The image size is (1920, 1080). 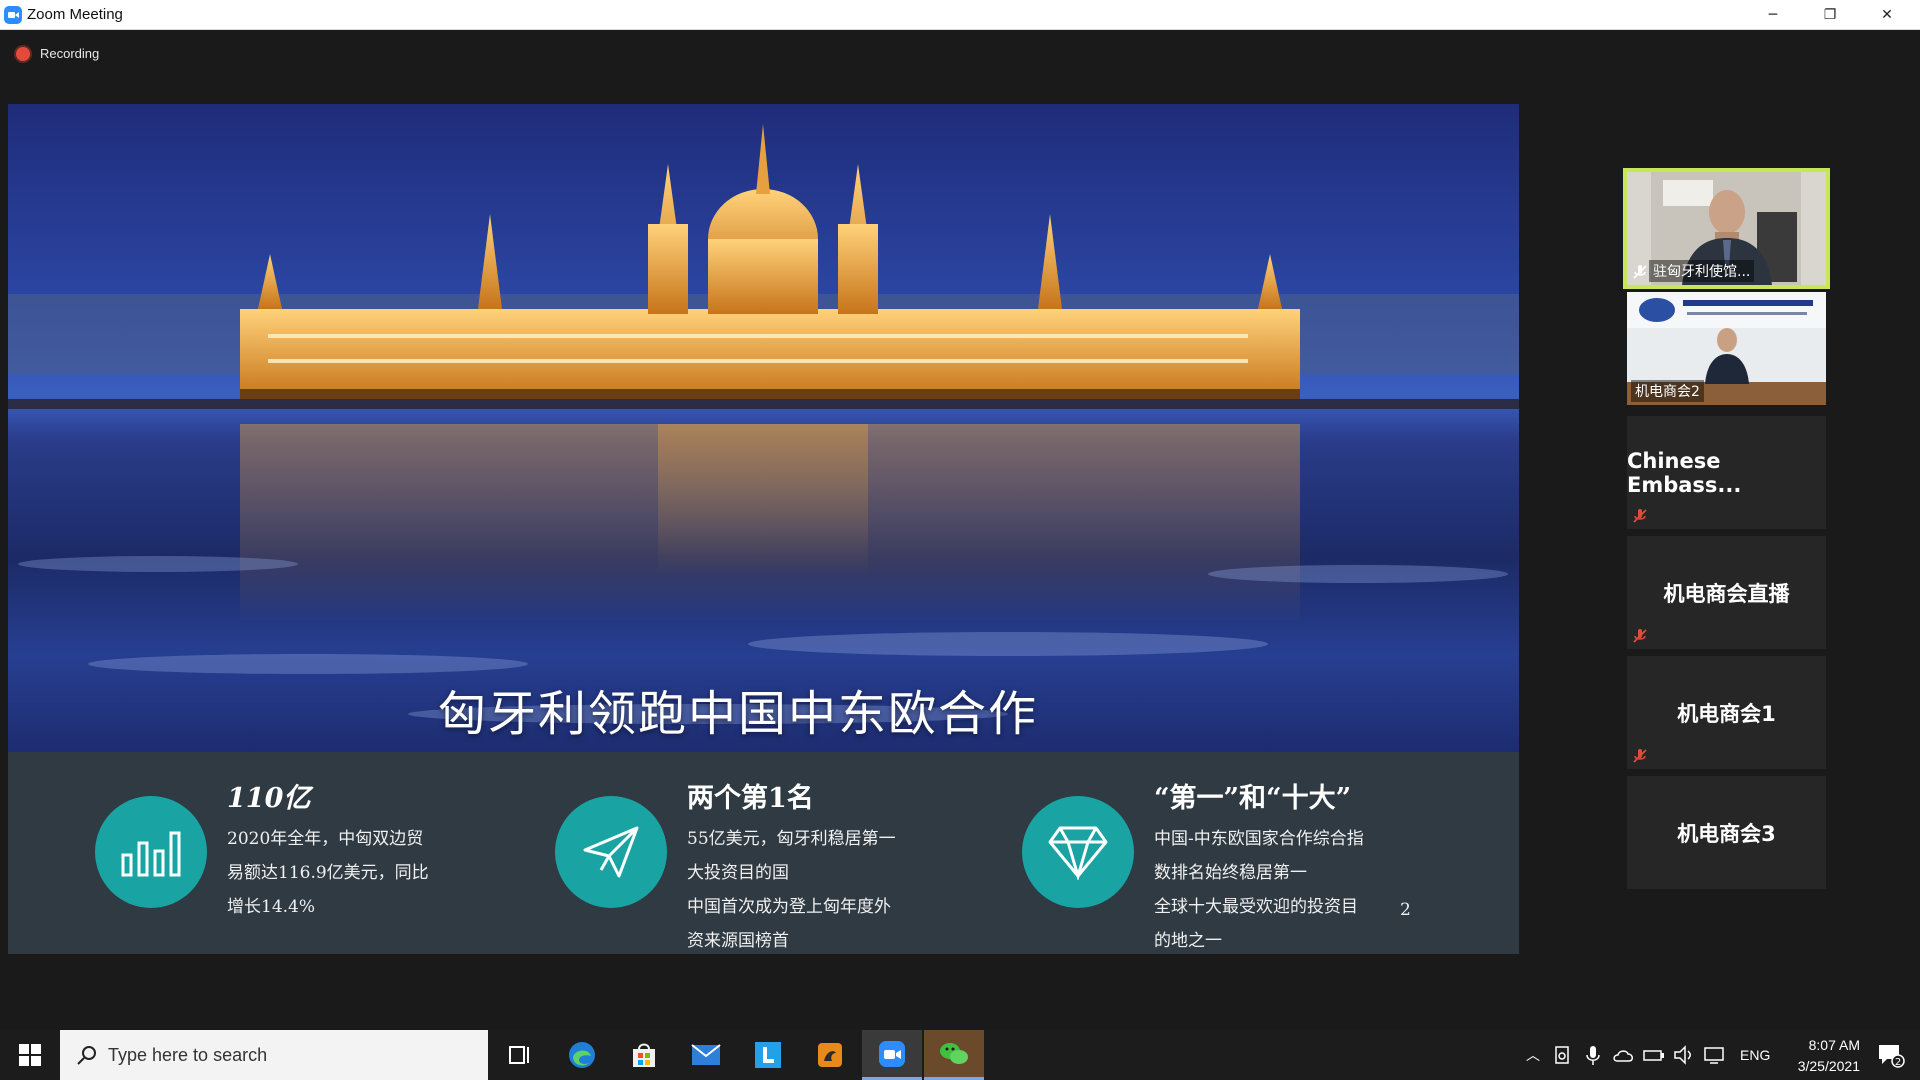 What do you see at coordinates (271, 907) in the screenshot?
I see `stat-line: 增长14.4%` at bounding box center [271, 907].